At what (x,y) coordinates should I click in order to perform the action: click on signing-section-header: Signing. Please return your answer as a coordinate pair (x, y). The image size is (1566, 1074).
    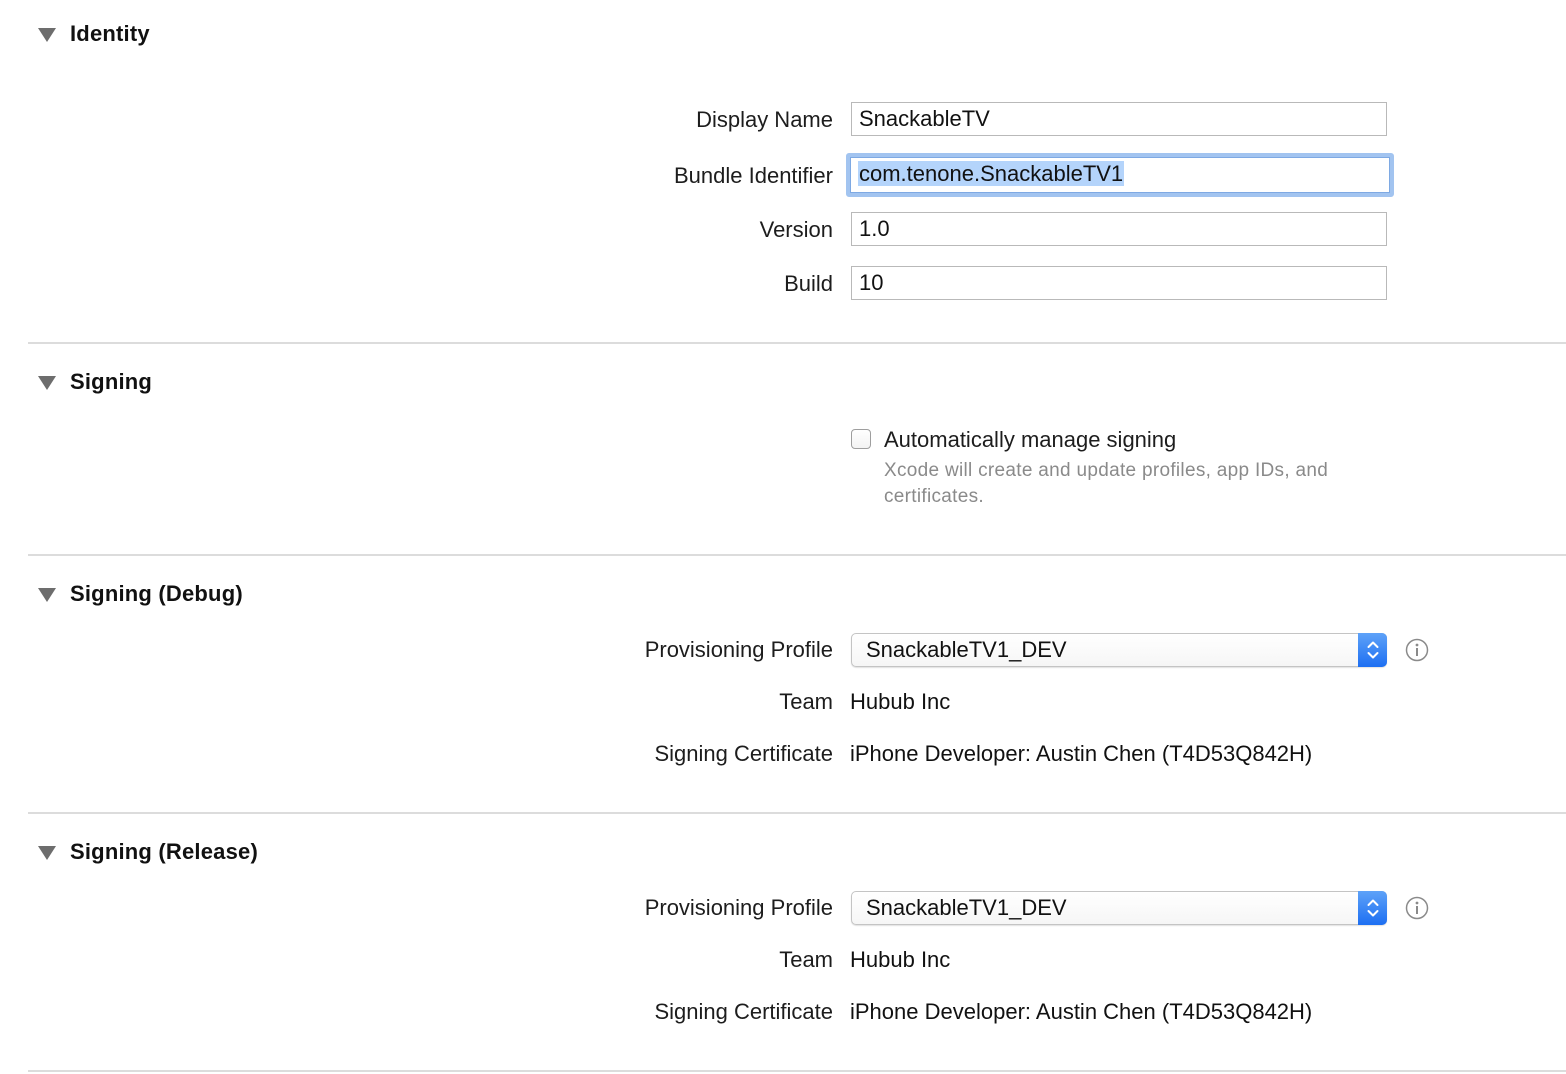
    Looking at the image, I should click on (95, 382).